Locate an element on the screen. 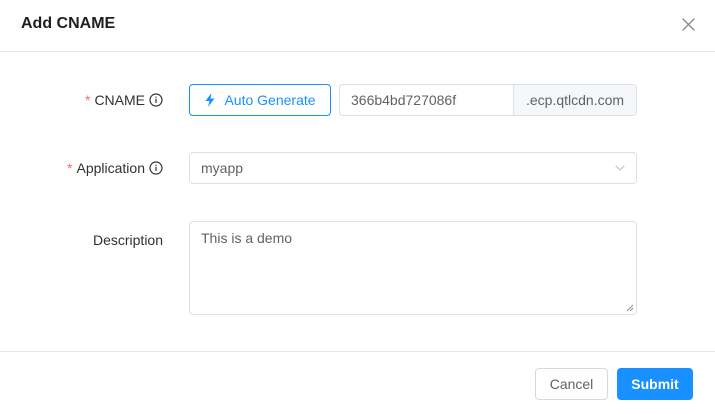 Image resolution: width=715 pixels, height=414 pixels. application-select: myapp is located at coordinates (413, 168).